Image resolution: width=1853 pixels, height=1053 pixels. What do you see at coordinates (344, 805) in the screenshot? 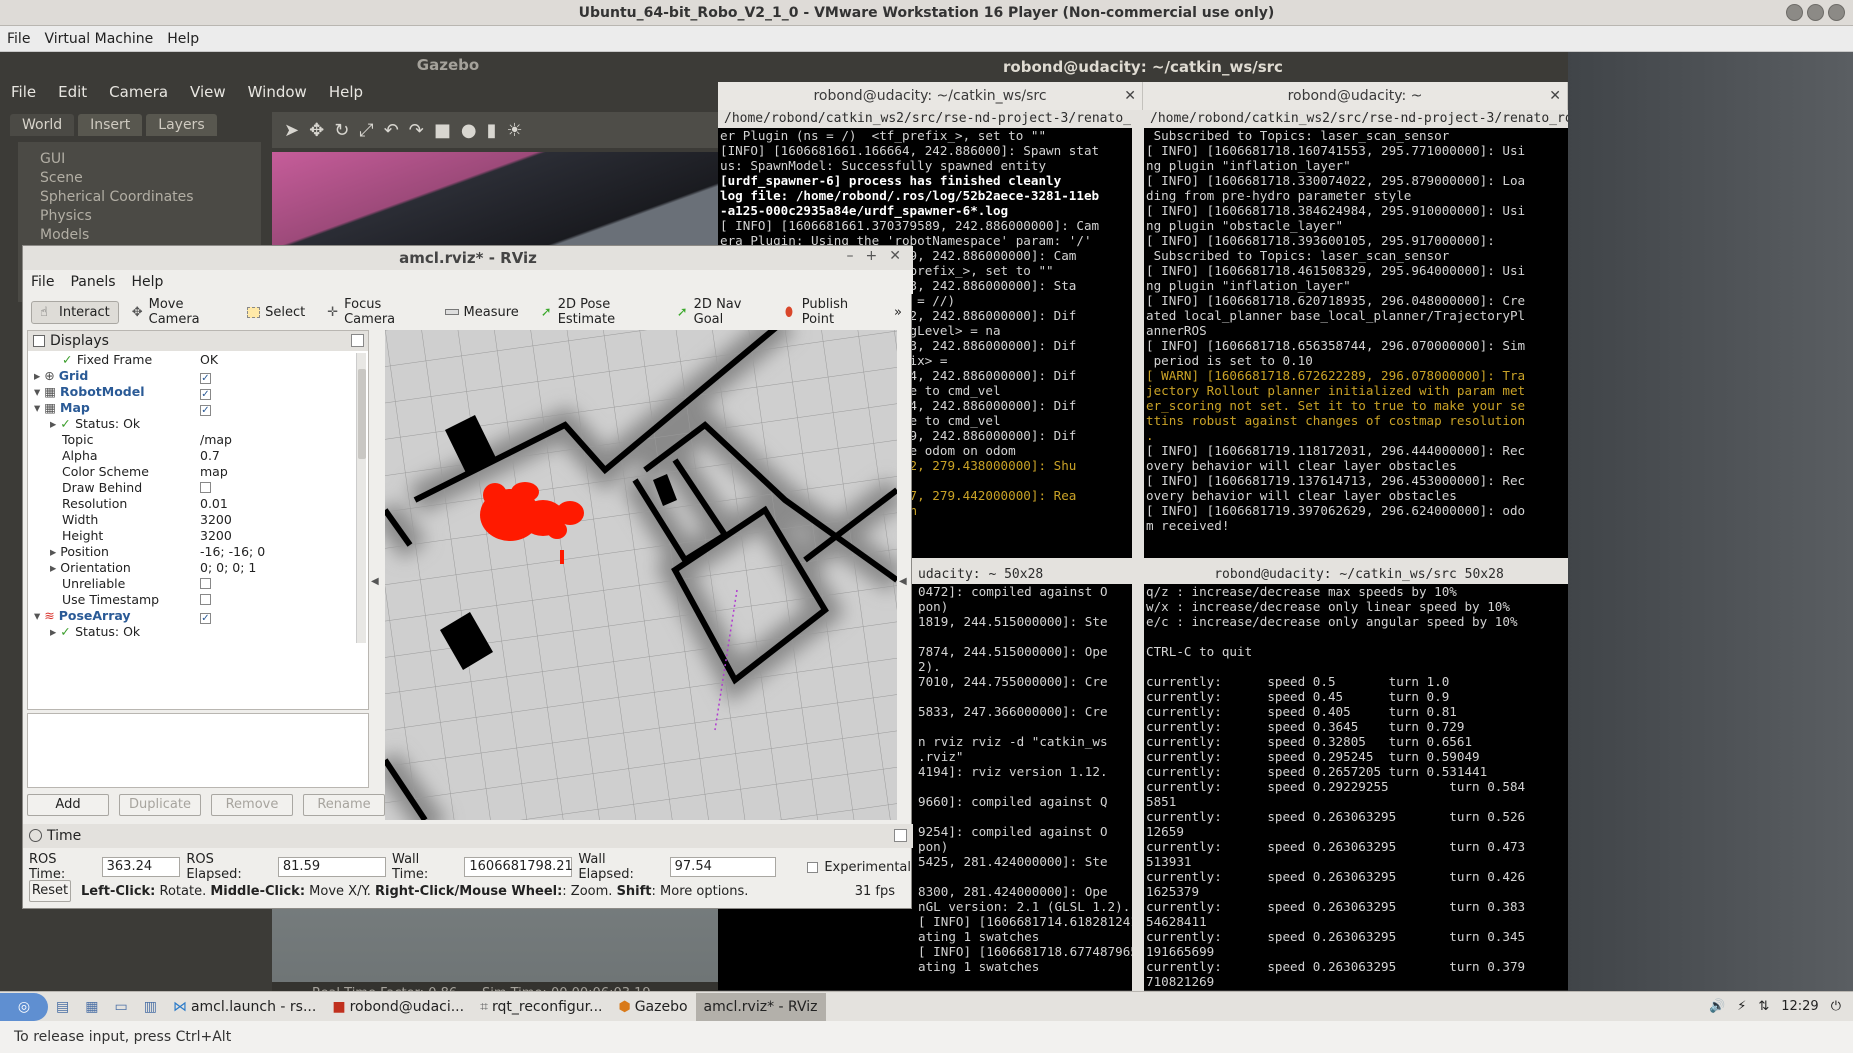
I see `rename-button: Rename` at bounding box center [344, 805].